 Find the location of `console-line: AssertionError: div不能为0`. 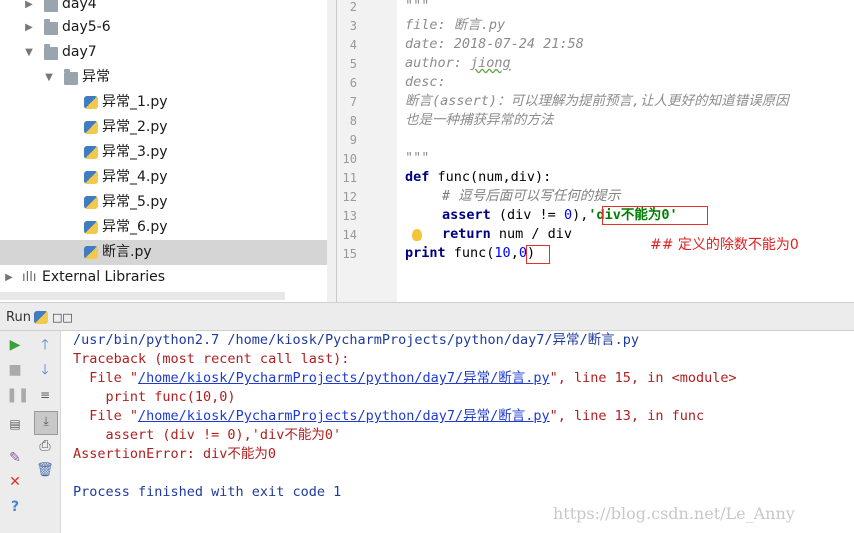

console-line: AssertionError: div不能为0 is located at coordinates (175, 454).